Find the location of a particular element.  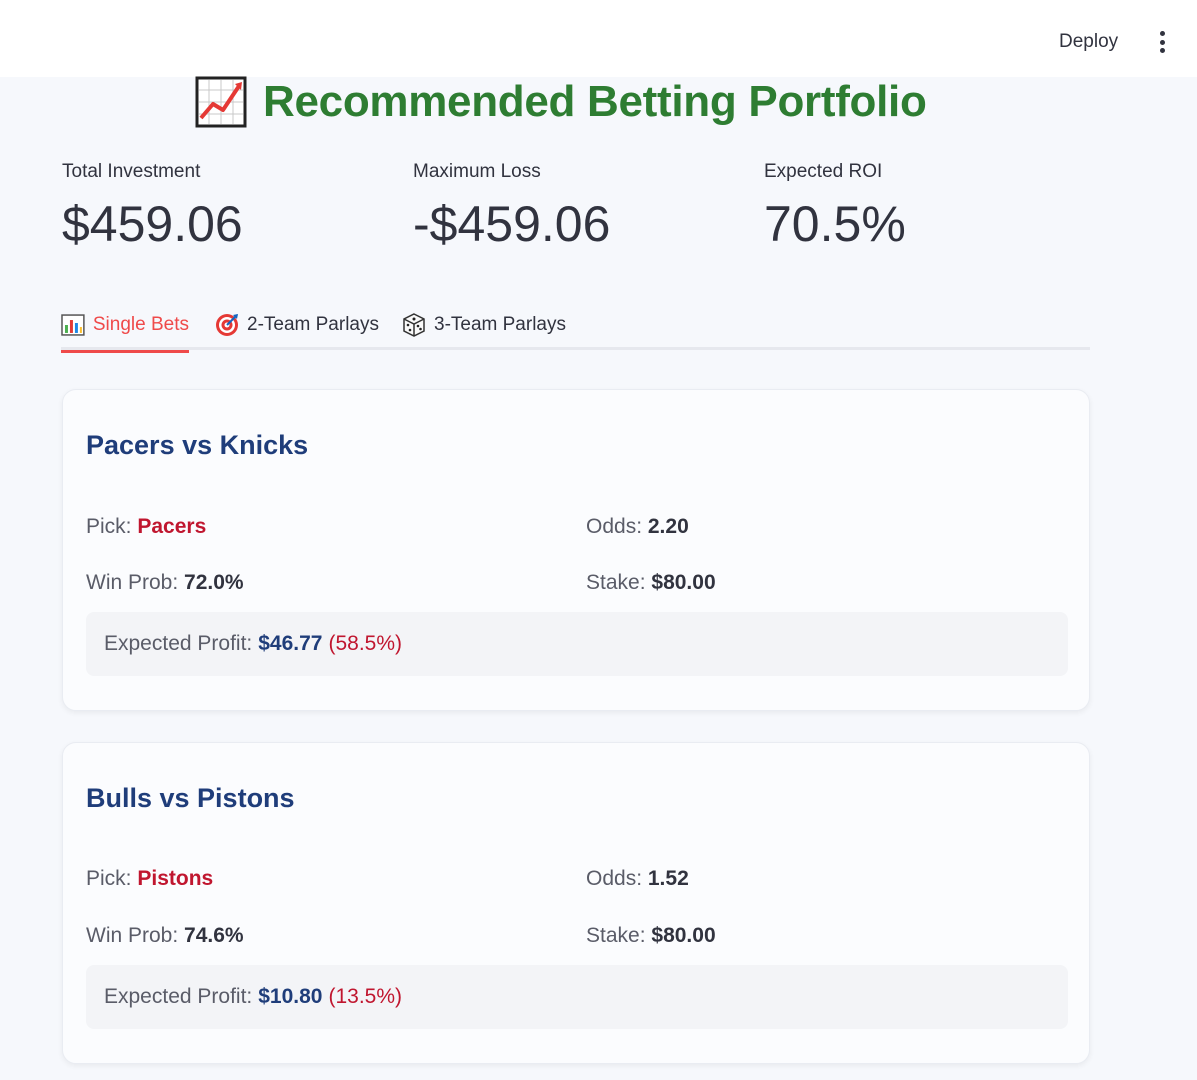

metric-maximum-loss: Maximum Loss -$459.06 is located at coordinates (578, 205).